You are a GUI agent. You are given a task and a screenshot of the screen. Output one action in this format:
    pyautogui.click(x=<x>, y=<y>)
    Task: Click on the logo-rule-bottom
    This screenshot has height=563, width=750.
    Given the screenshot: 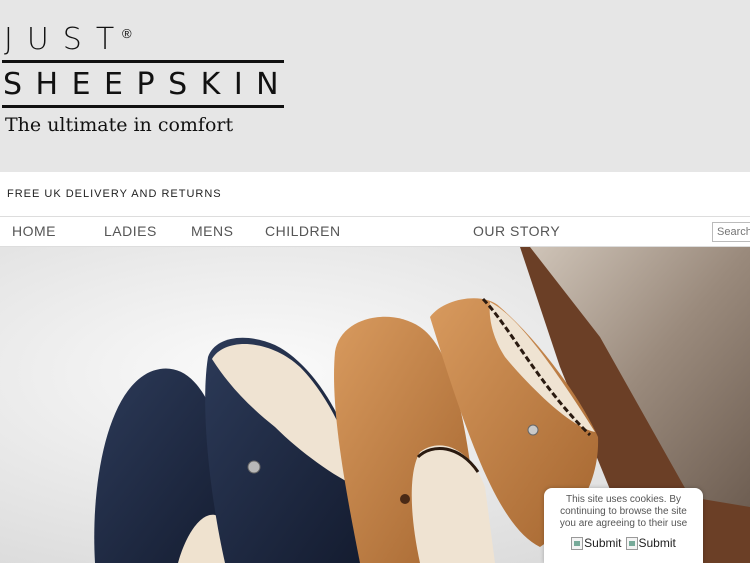 What is the action you would take?
    pyautogui.click(x=143, y=106)
    